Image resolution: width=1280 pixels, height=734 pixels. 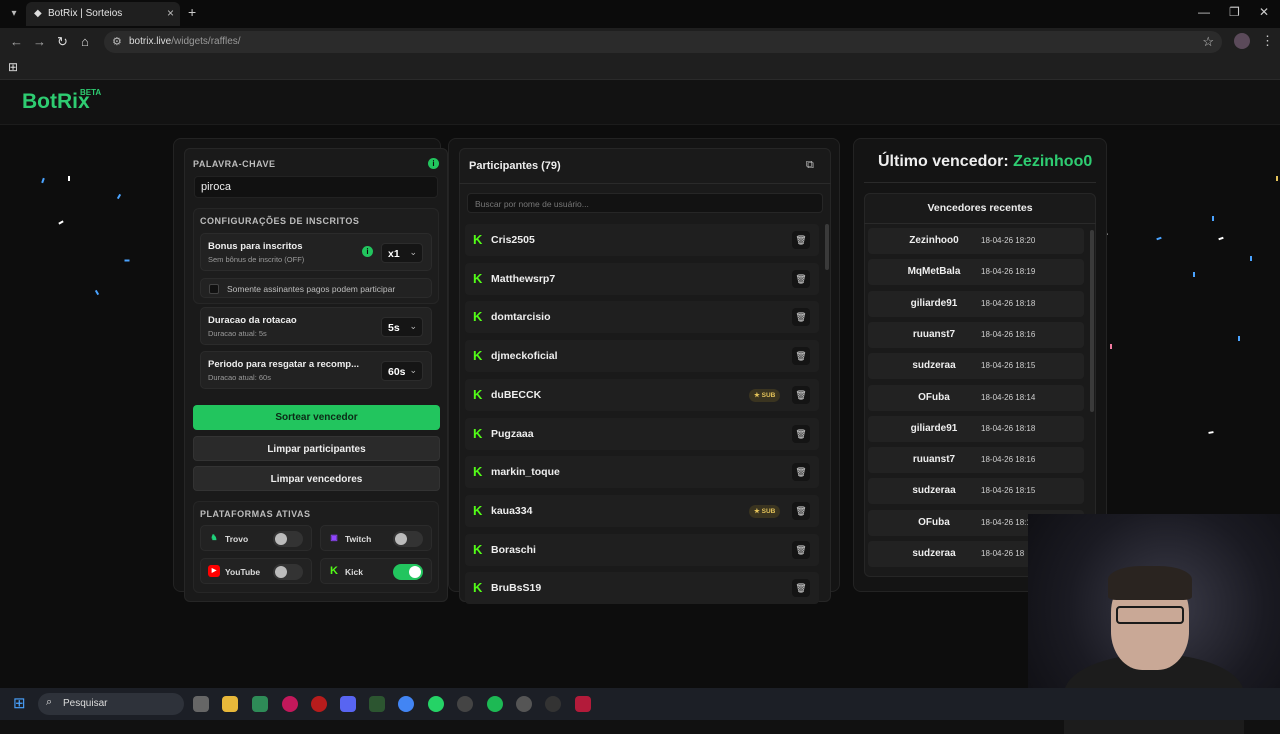 I want to click on file-explorer-icon, so click(x=230, y=704).